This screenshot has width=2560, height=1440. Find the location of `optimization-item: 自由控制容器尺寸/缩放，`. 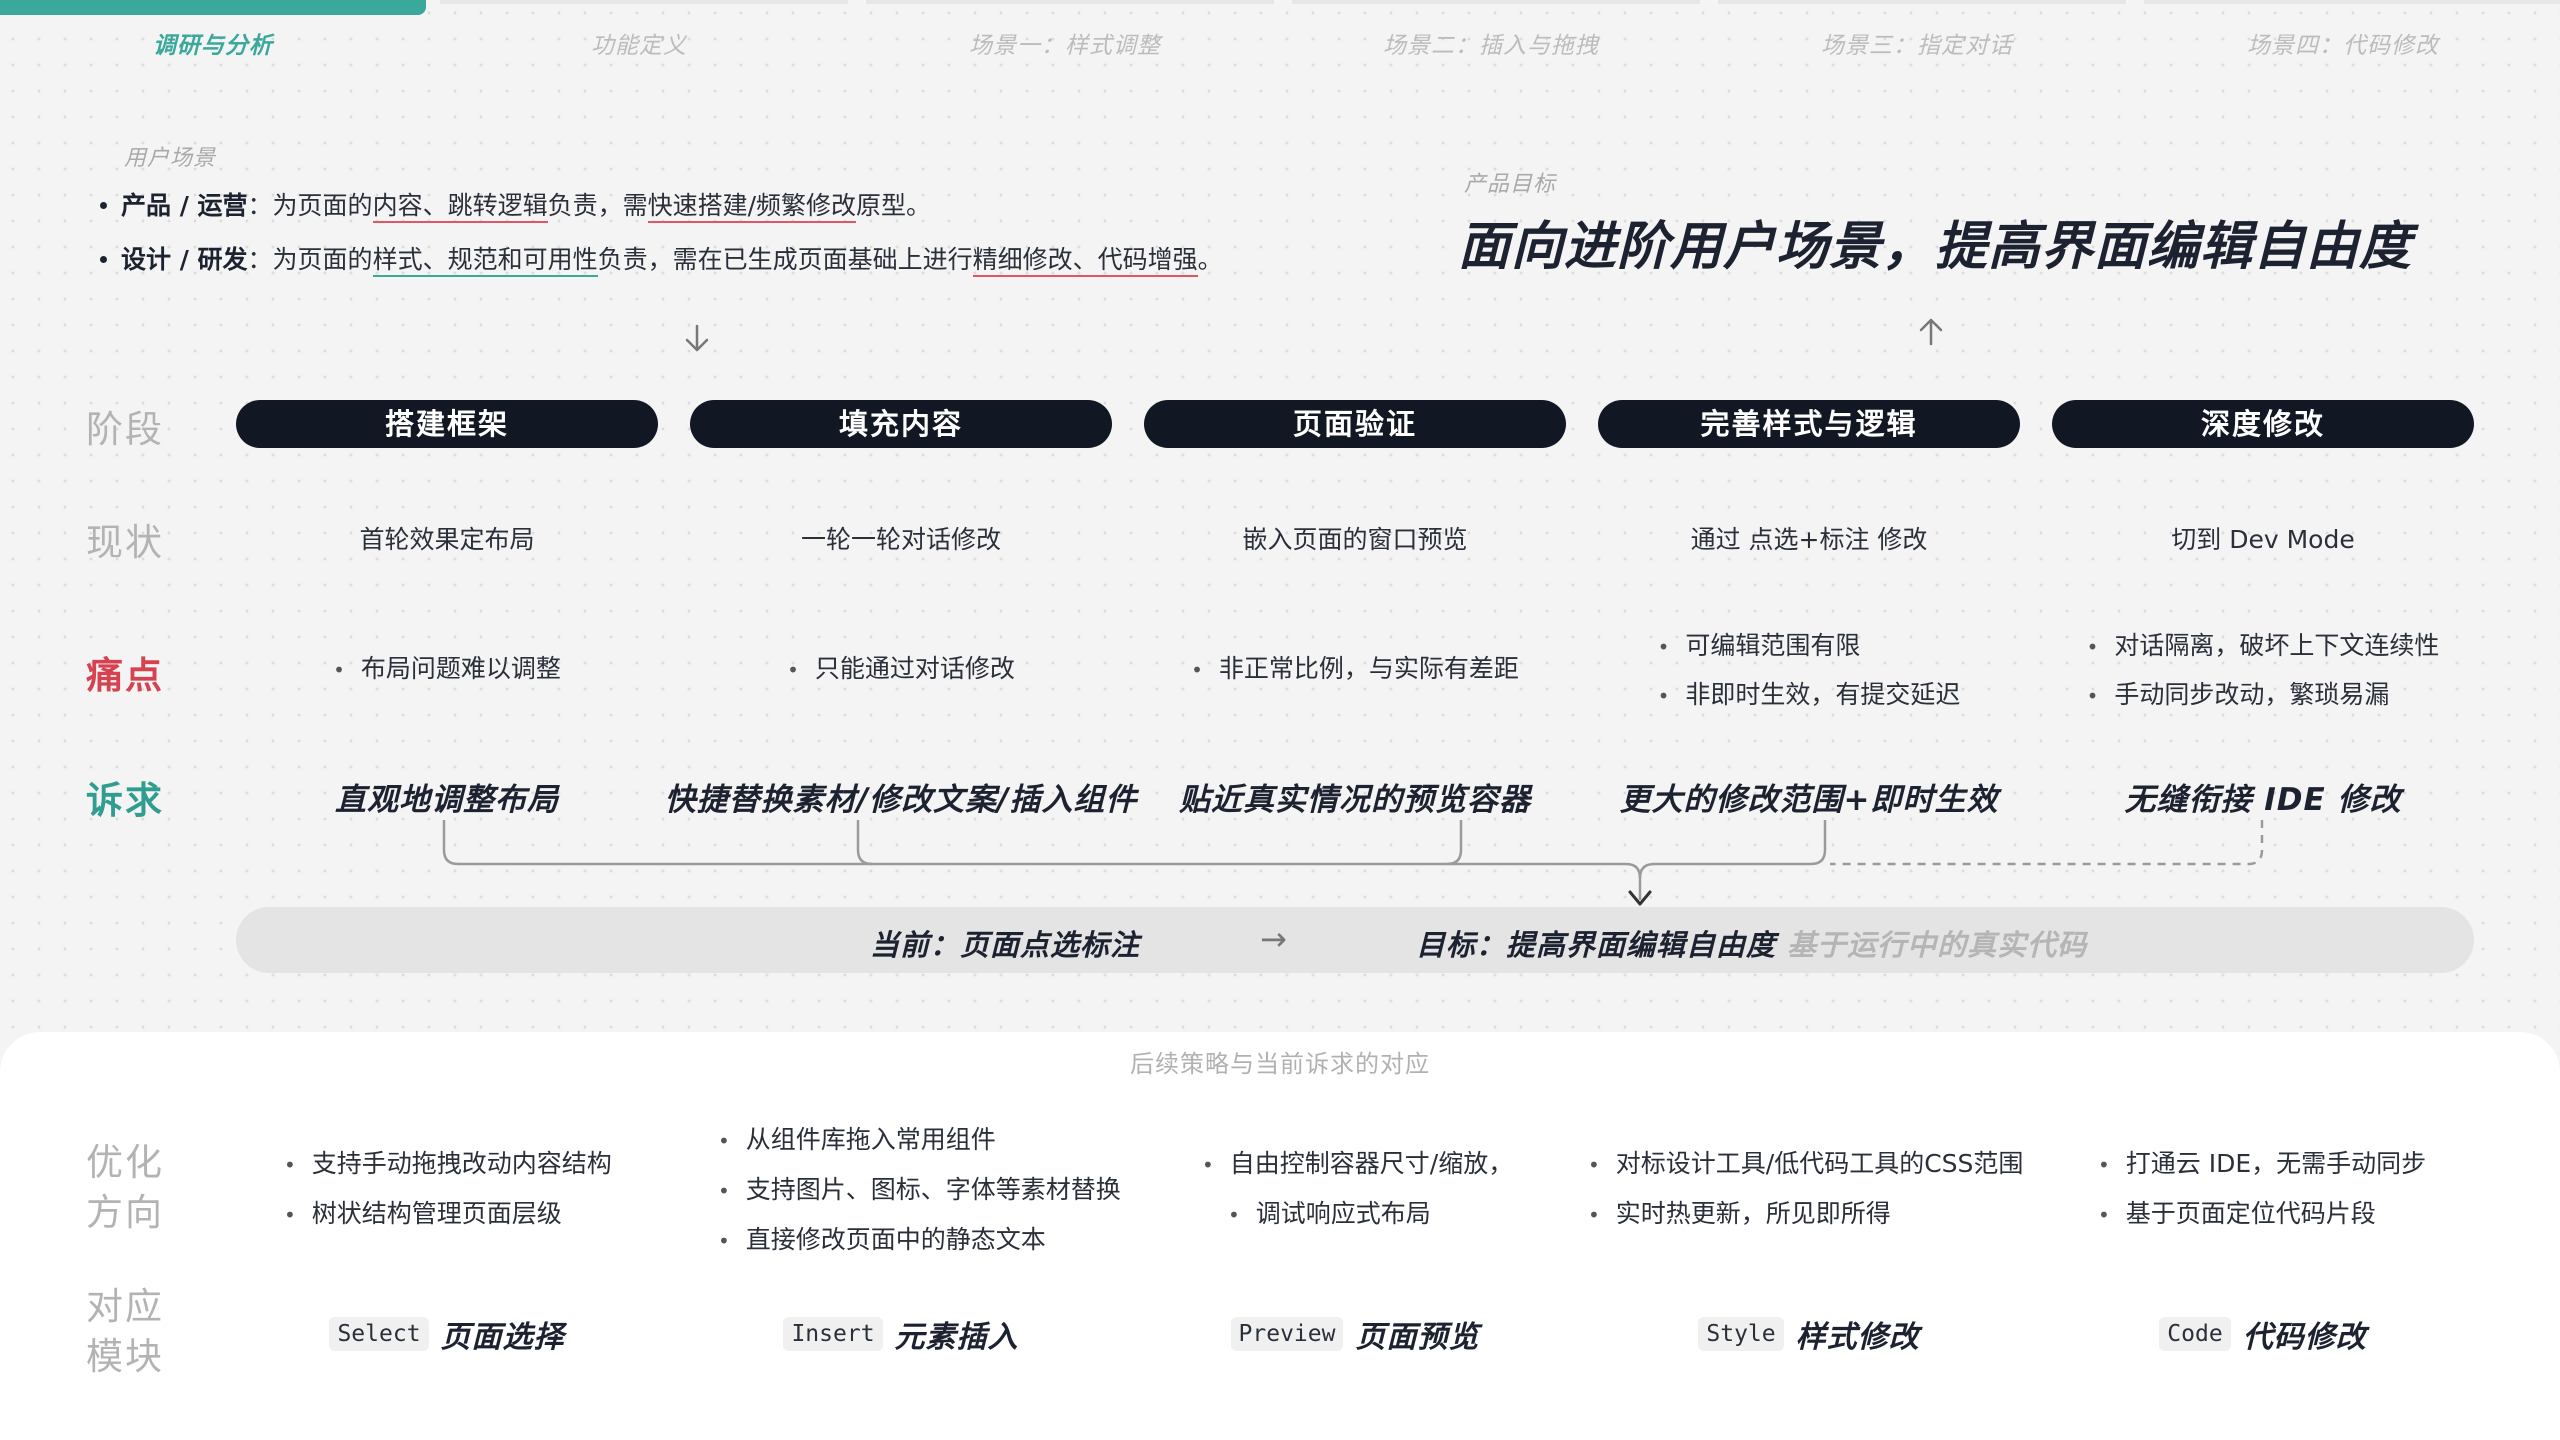

optimization-item: 自由控制容器尺寸/缩放， is located at coordinates (1357, 1164).